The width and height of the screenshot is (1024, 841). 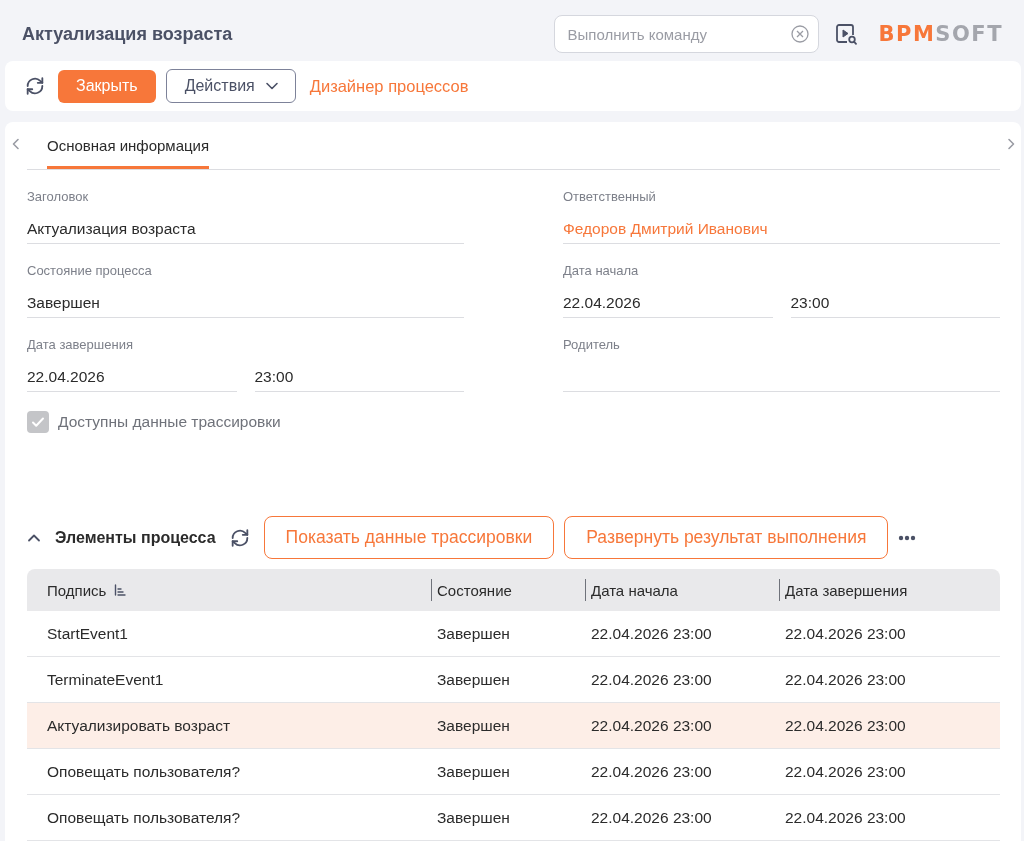 I want to click on field-label: Заголовок, so click(x=58, y=197).